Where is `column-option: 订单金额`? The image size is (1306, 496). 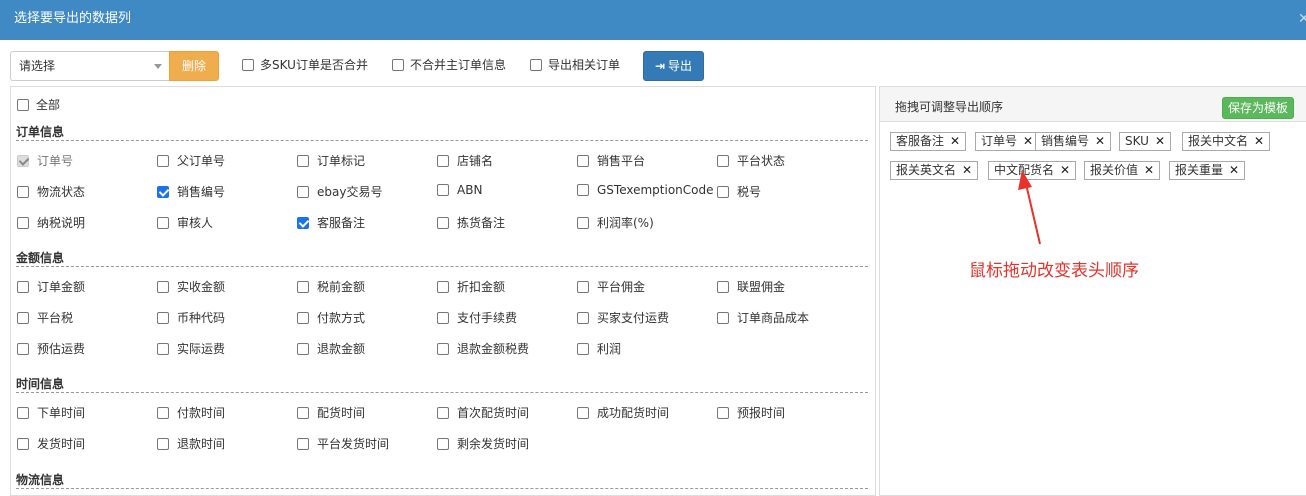
column-option: 订单金额 is located at coordinates (51, 286).